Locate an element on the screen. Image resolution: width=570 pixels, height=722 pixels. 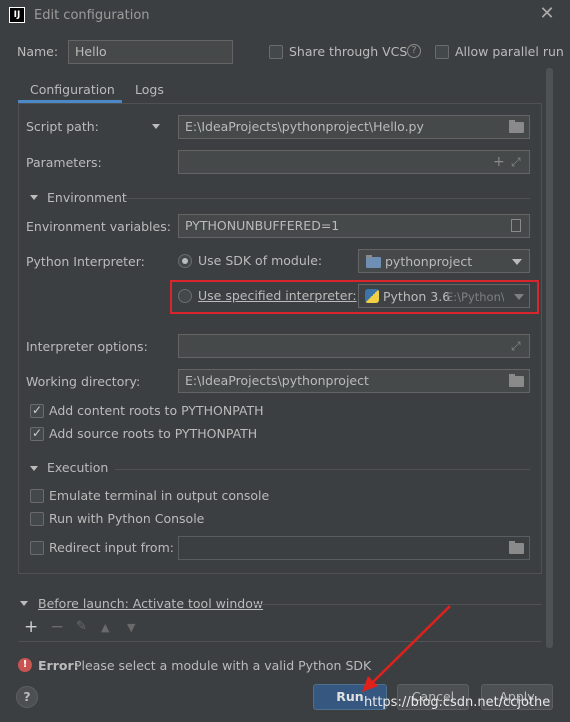
run-python-console-label: Run with Python Console is located at coordinates (127, 518).